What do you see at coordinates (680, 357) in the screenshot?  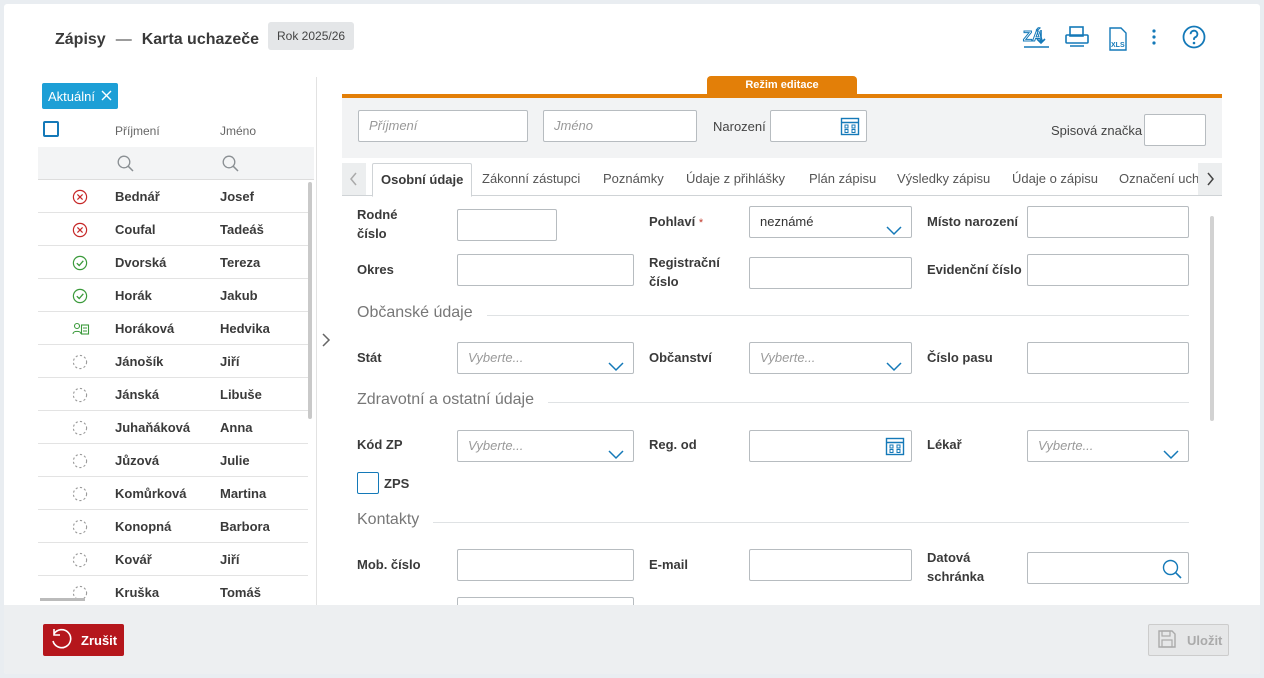 I see `citizenship-label: Občanství` at bounding box center [680, 357].